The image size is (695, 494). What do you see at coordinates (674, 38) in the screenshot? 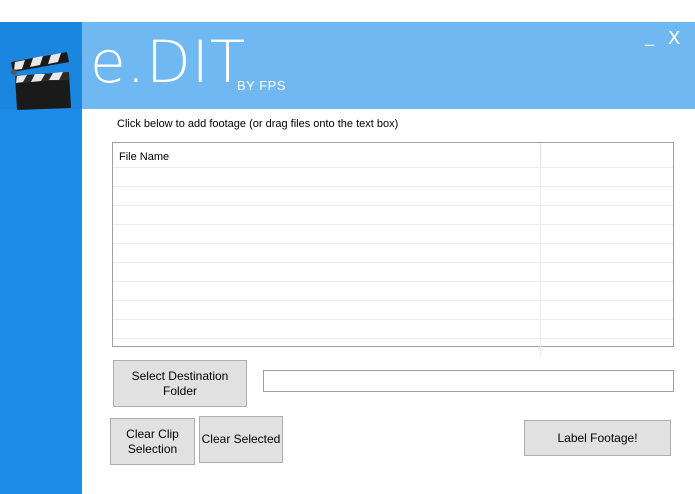
I see `close-button: X` at bounding box center [674, 38].